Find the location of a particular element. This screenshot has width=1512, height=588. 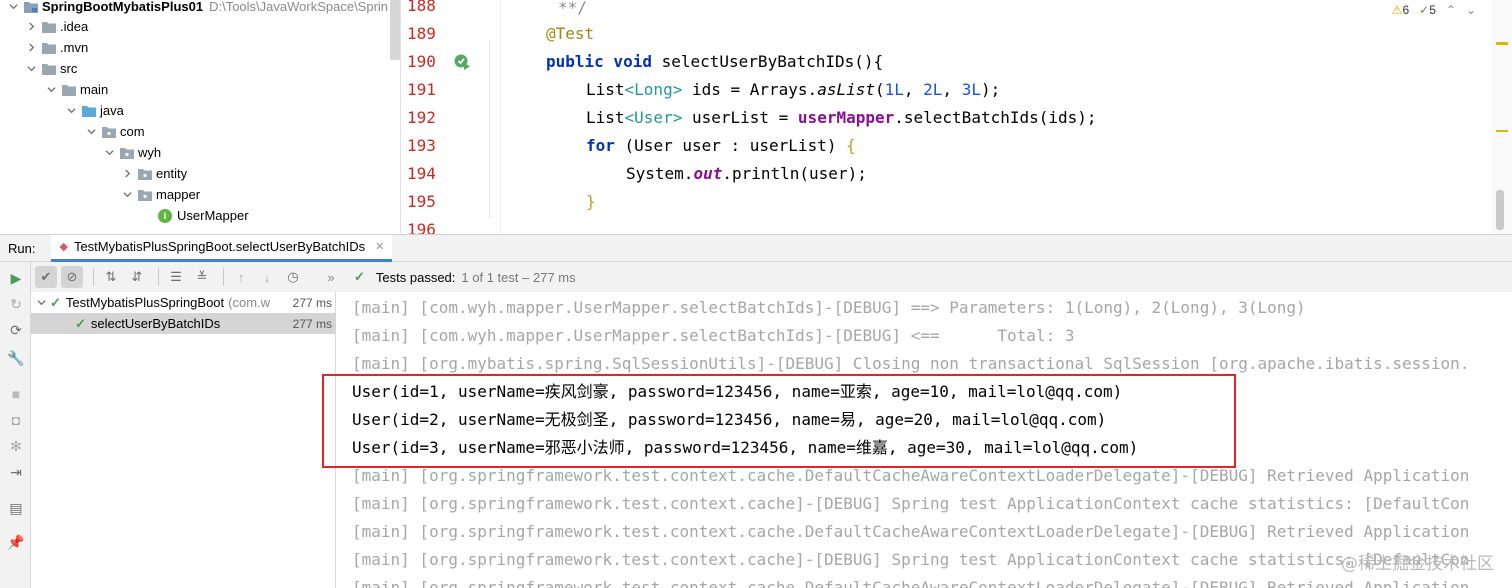

tree-item-wyh: wyh is located at coordinates (131, 152).